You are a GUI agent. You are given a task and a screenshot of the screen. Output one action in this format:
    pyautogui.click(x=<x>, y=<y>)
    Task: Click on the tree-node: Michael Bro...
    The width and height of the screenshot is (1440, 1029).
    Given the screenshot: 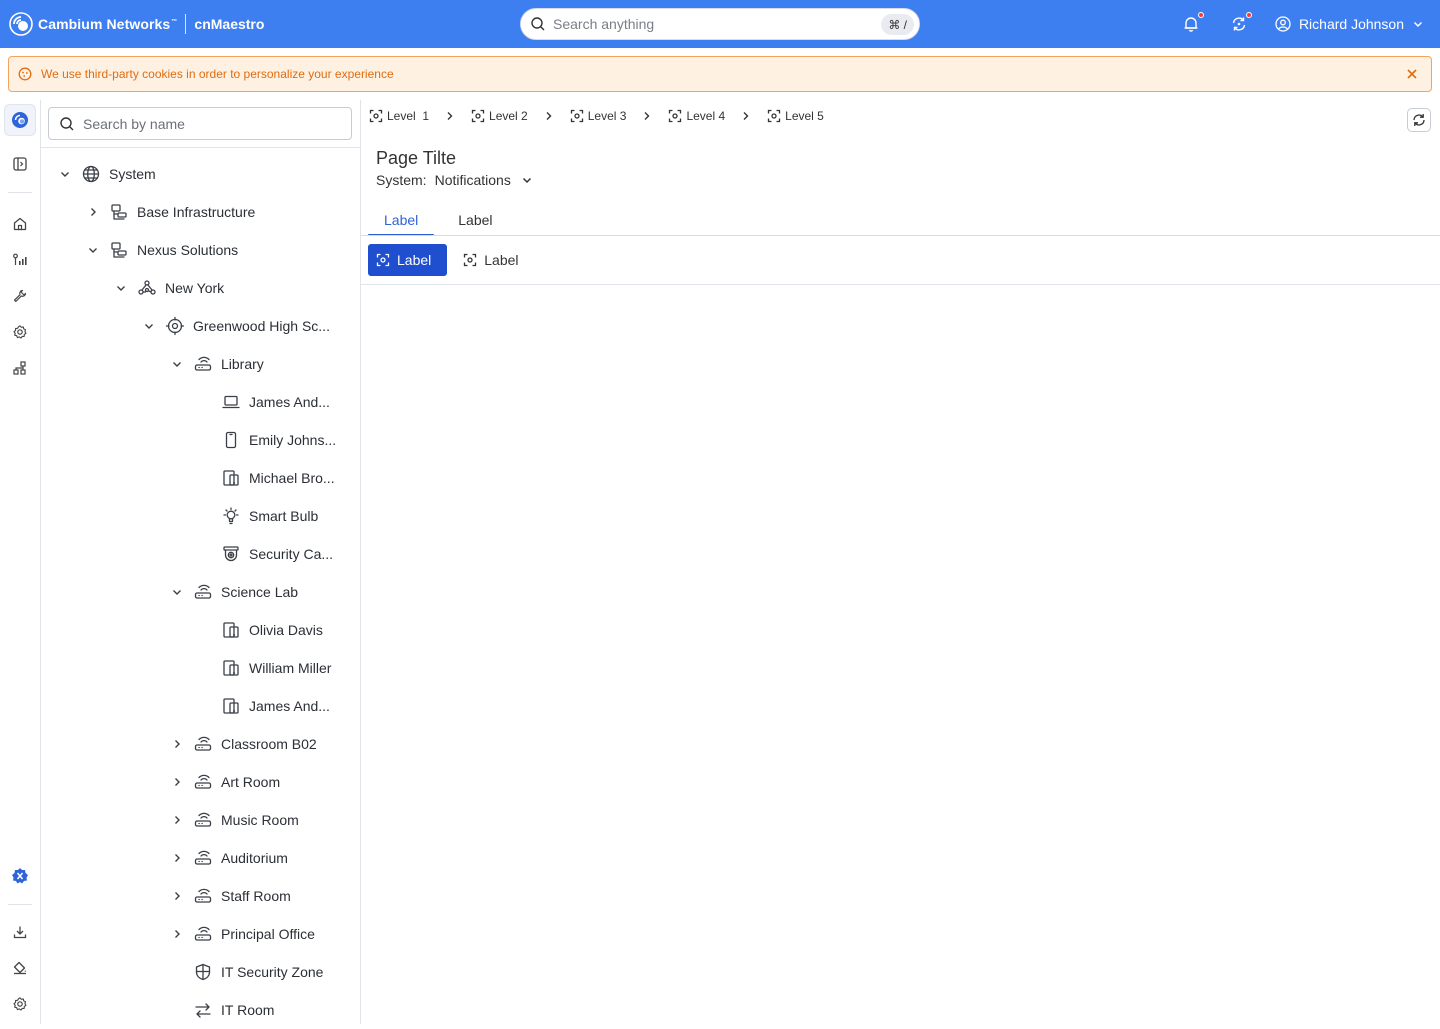 What is the action you would take?
    pyautogui.click(x=201, y=478)
    